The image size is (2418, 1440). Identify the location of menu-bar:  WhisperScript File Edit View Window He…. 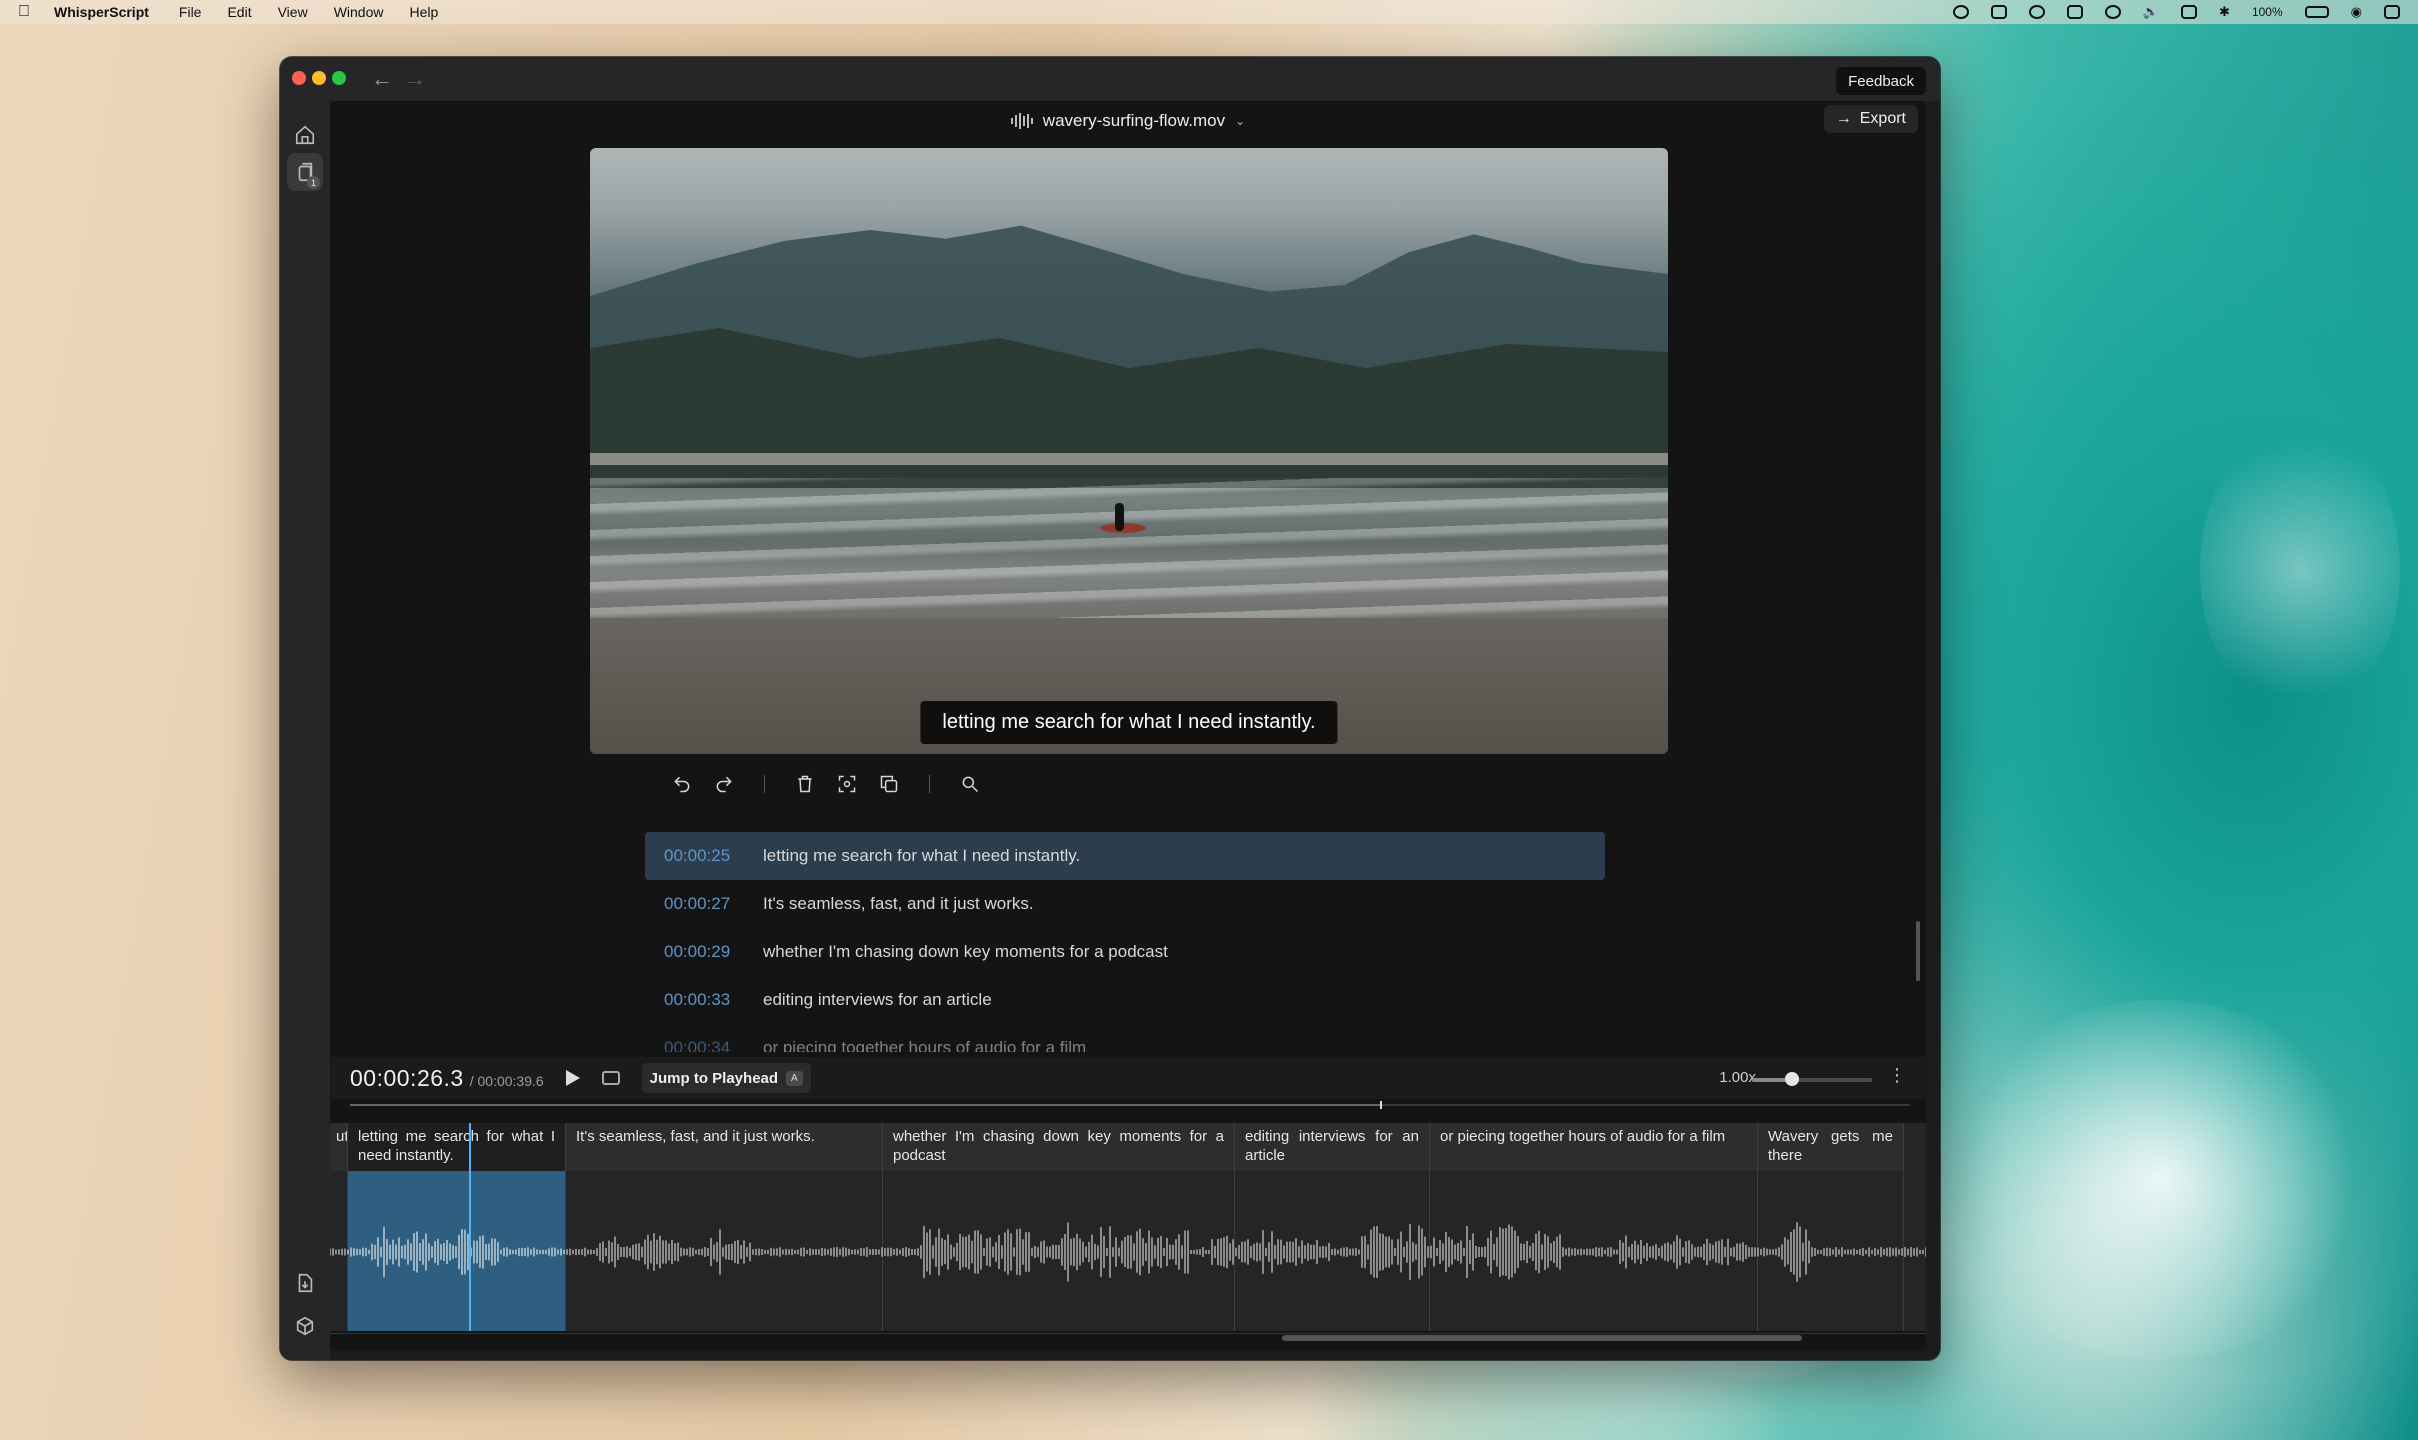
(1209, 12).